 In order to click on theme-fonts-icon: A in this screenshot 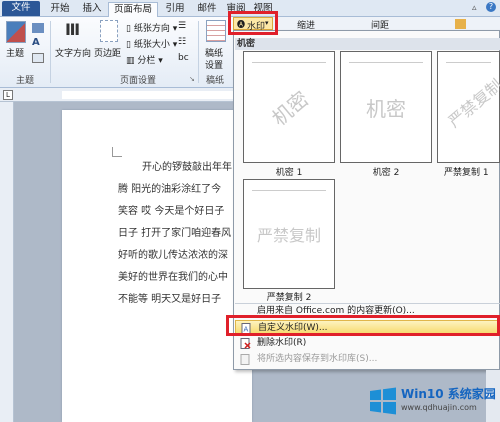, I will do `click(36, 42)`.